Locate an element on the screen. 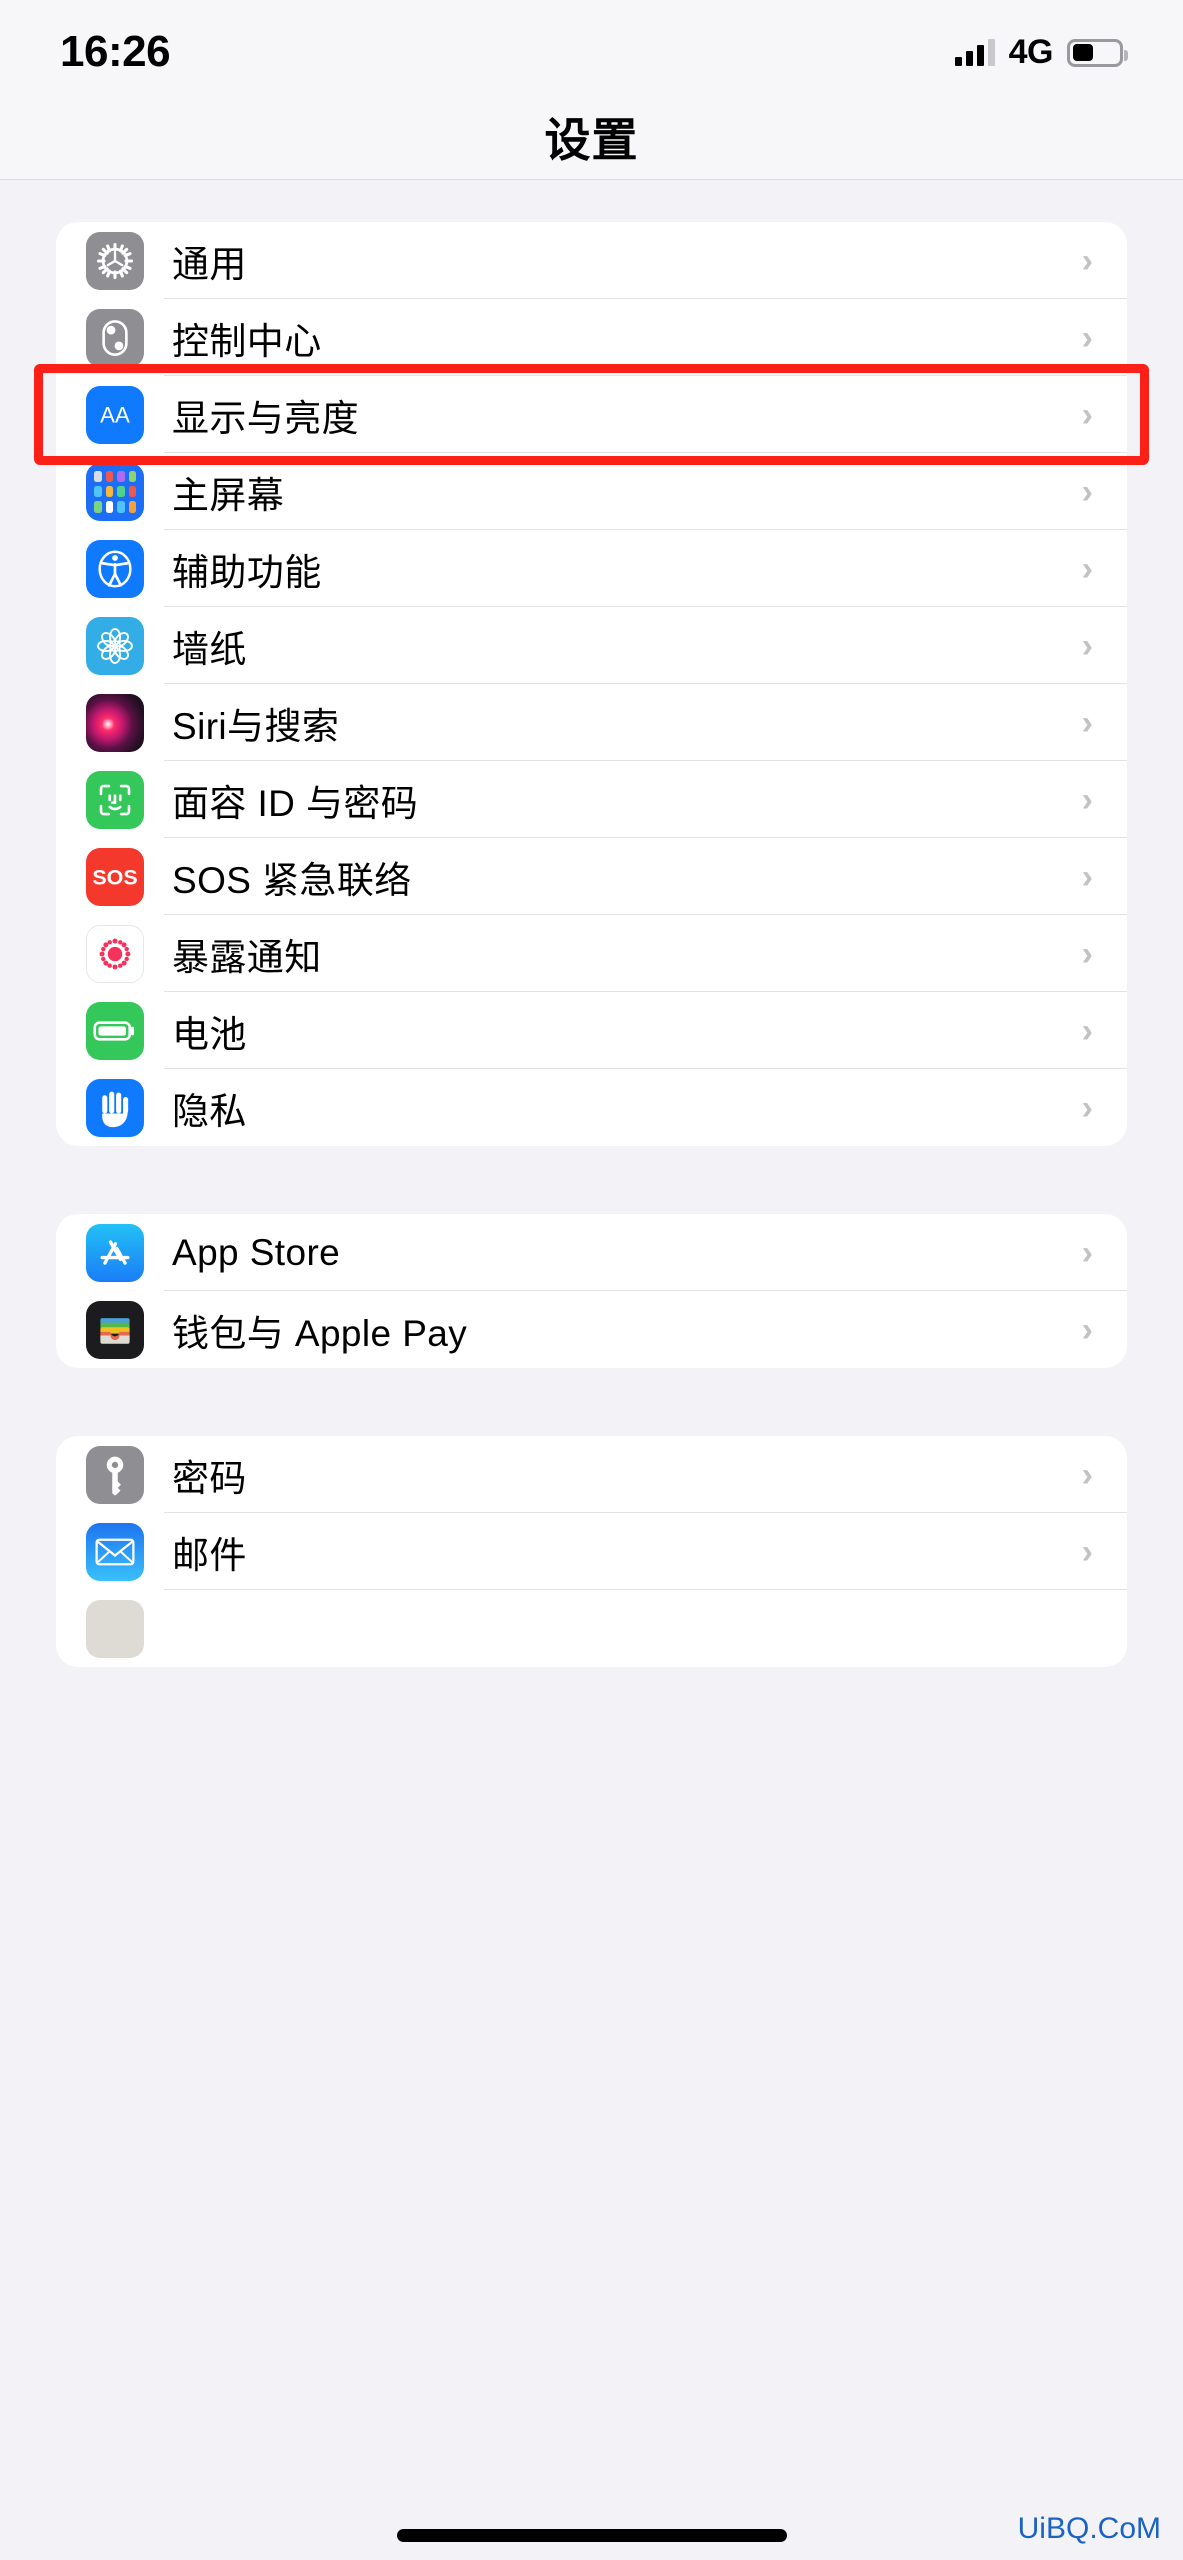 The image size is (1183, 2560). display-aa-icon: AA is located at coordinates (115, 414).